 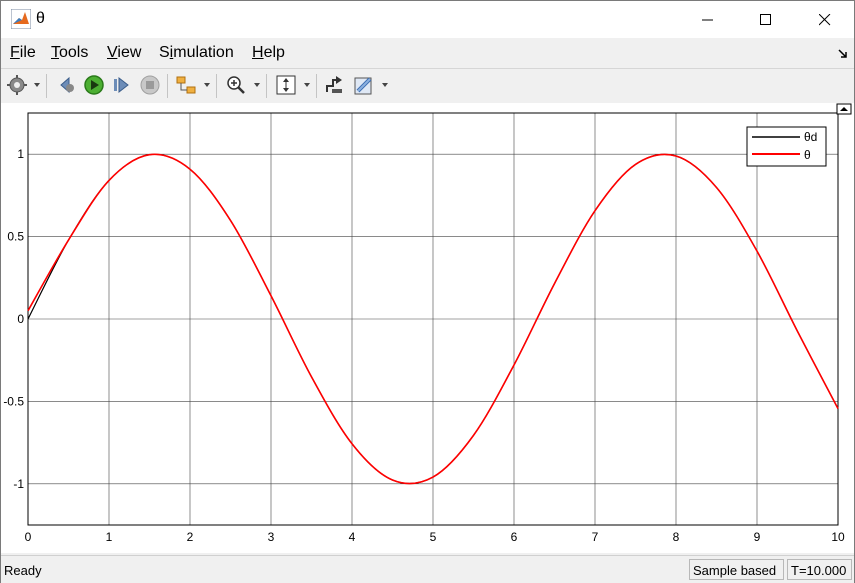 What do you see at coordinates (335, 85) in the screenshot?
I see `signal-selector-icon` at bounding box center [335, 85].